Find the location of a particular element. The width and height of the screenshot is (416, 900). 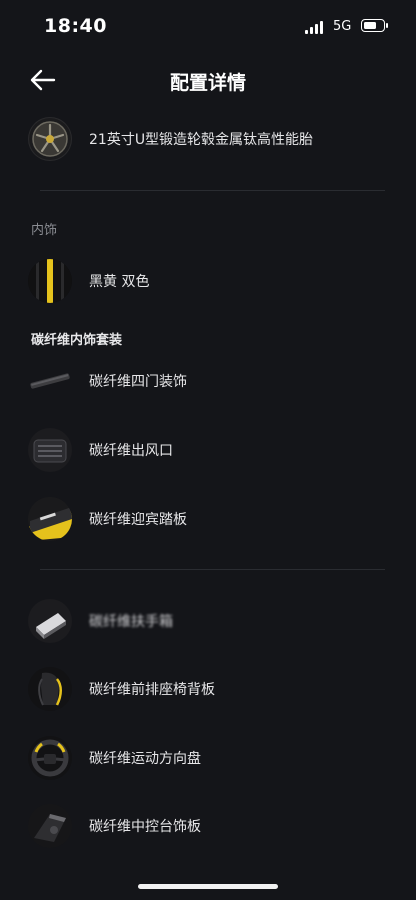

page-title: 配置详情 is located at coordinates (207, 83).